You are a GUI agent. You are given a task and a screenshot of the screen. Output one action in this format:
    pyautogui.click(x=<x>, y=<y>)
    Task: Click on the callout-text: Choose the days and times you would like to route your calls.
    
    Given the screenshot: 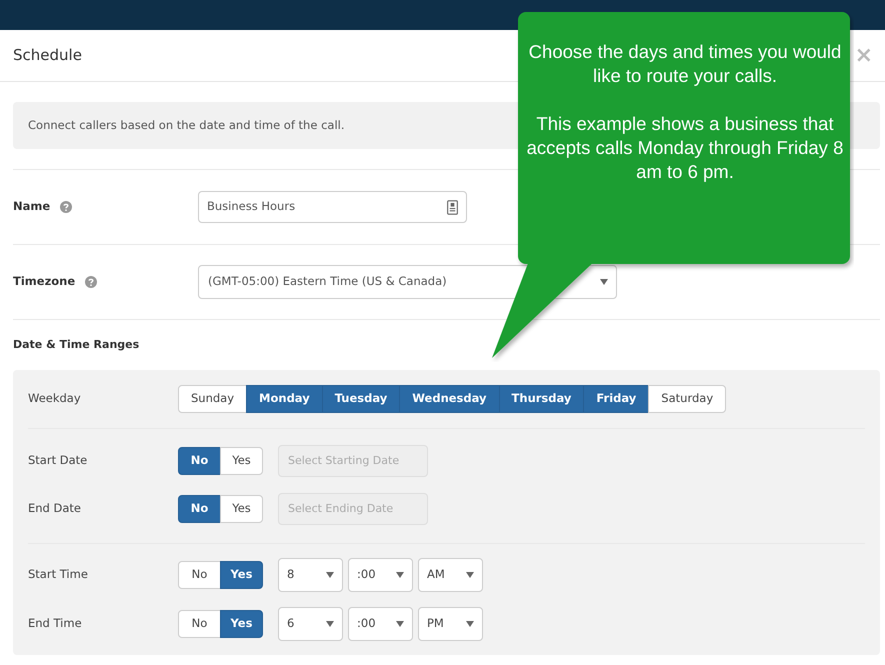 What is the action you would take?
    pyautogui.click(x=685, y=64)
    